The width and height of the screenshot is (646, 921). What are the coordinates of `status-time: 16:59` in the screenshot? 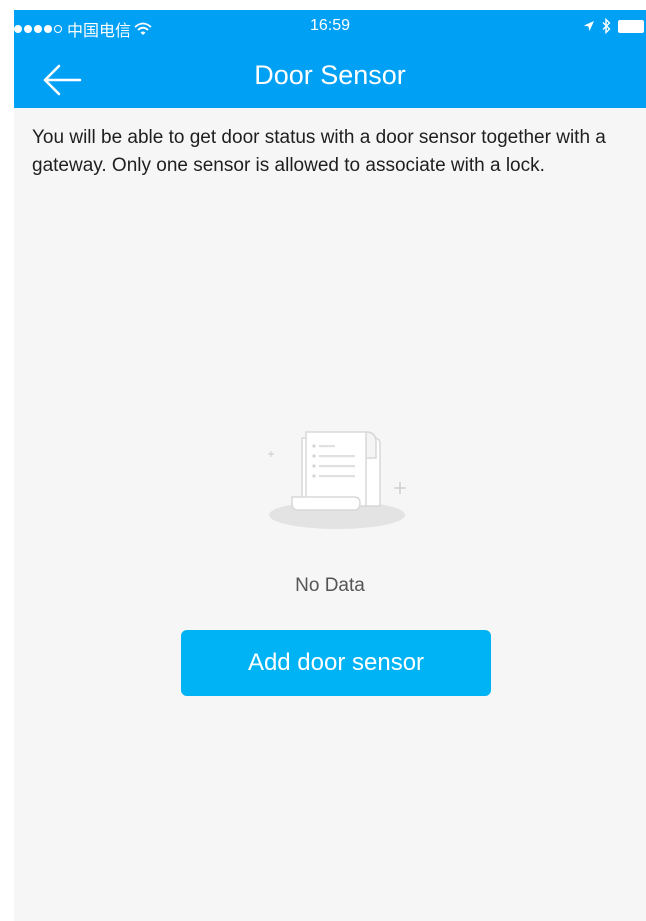 It's located at (330, 25).